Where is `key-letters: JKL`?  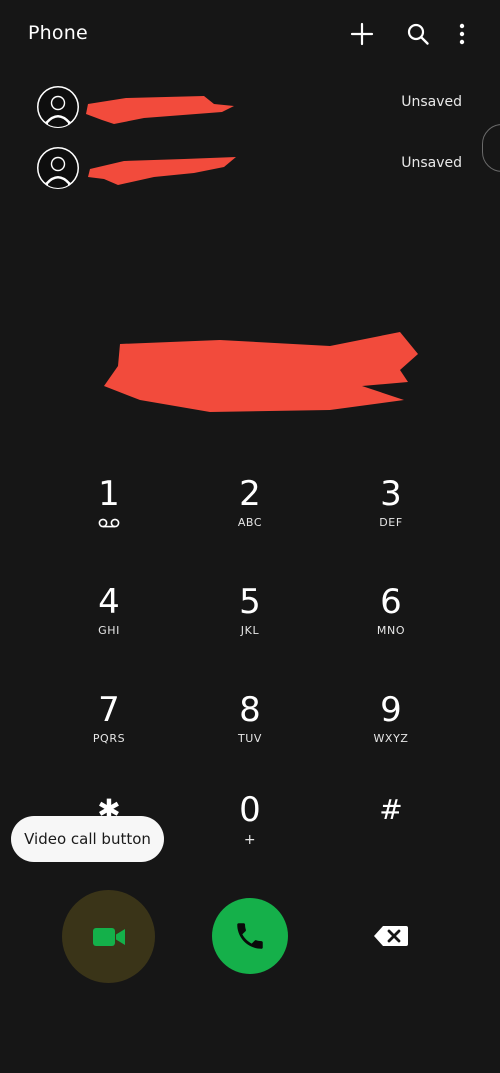 key-letters: JKL is located at coordinates (250, 630).